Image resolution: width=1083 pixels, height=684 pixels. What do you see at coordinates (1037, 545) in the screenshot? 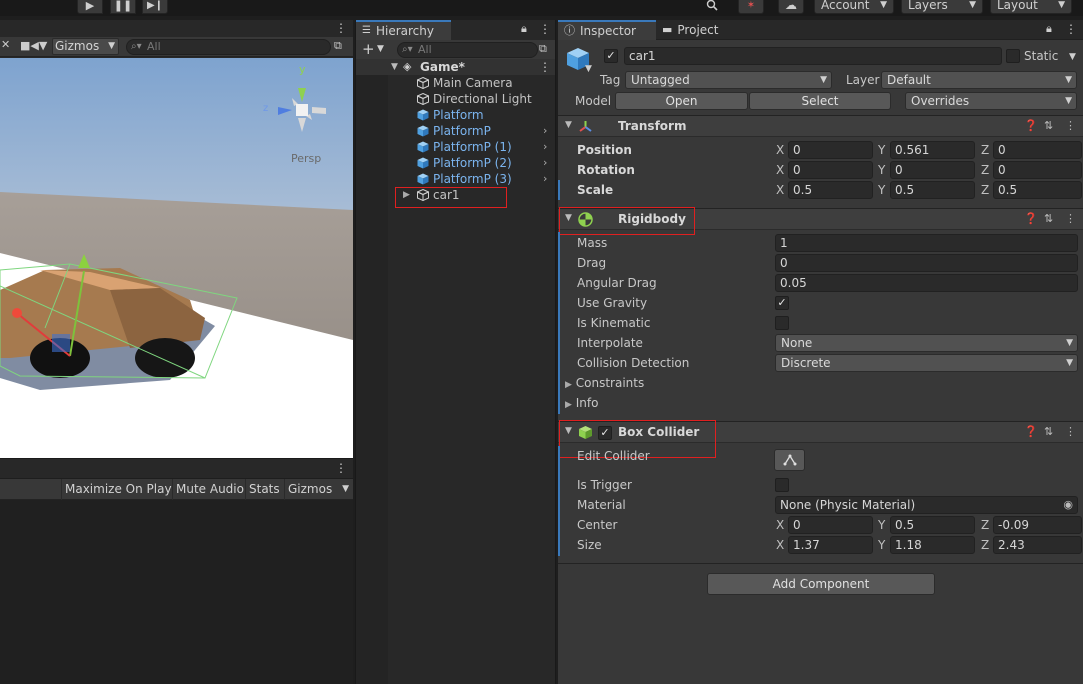
I see `size-z-input: 2.43` at bounding box center [1037, 545].